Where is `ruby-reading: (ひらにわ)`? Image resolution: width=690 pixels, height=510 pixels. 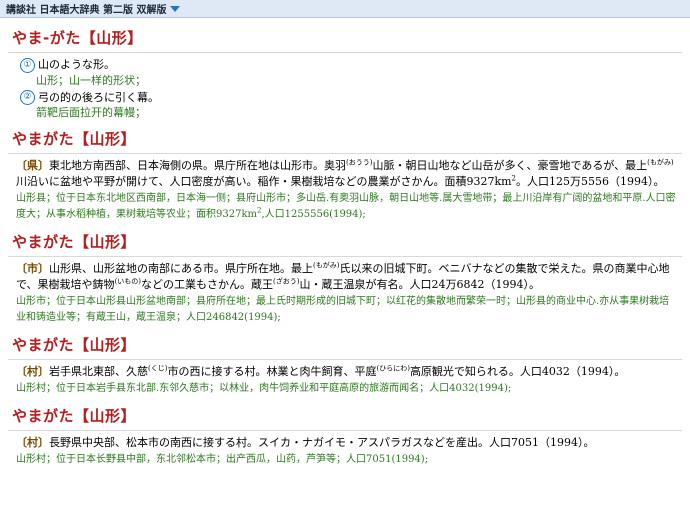 ruby-reading: (ひらにわ) is located at coordinates (393, 368).